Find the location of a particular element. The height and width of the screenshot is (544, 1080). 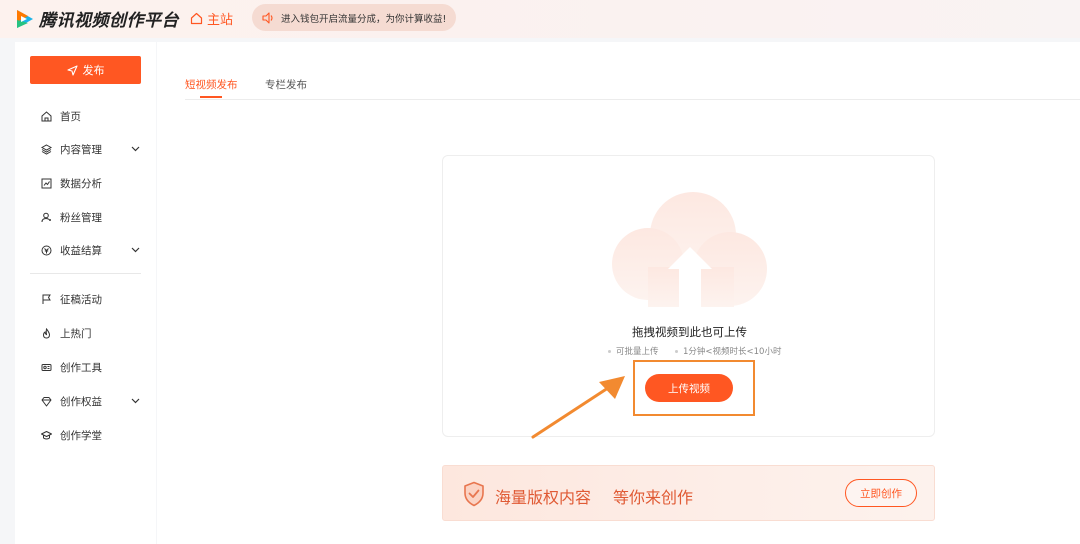

platform-logo: 腾讯视频创作平台 is located at coordinates (96, 18).